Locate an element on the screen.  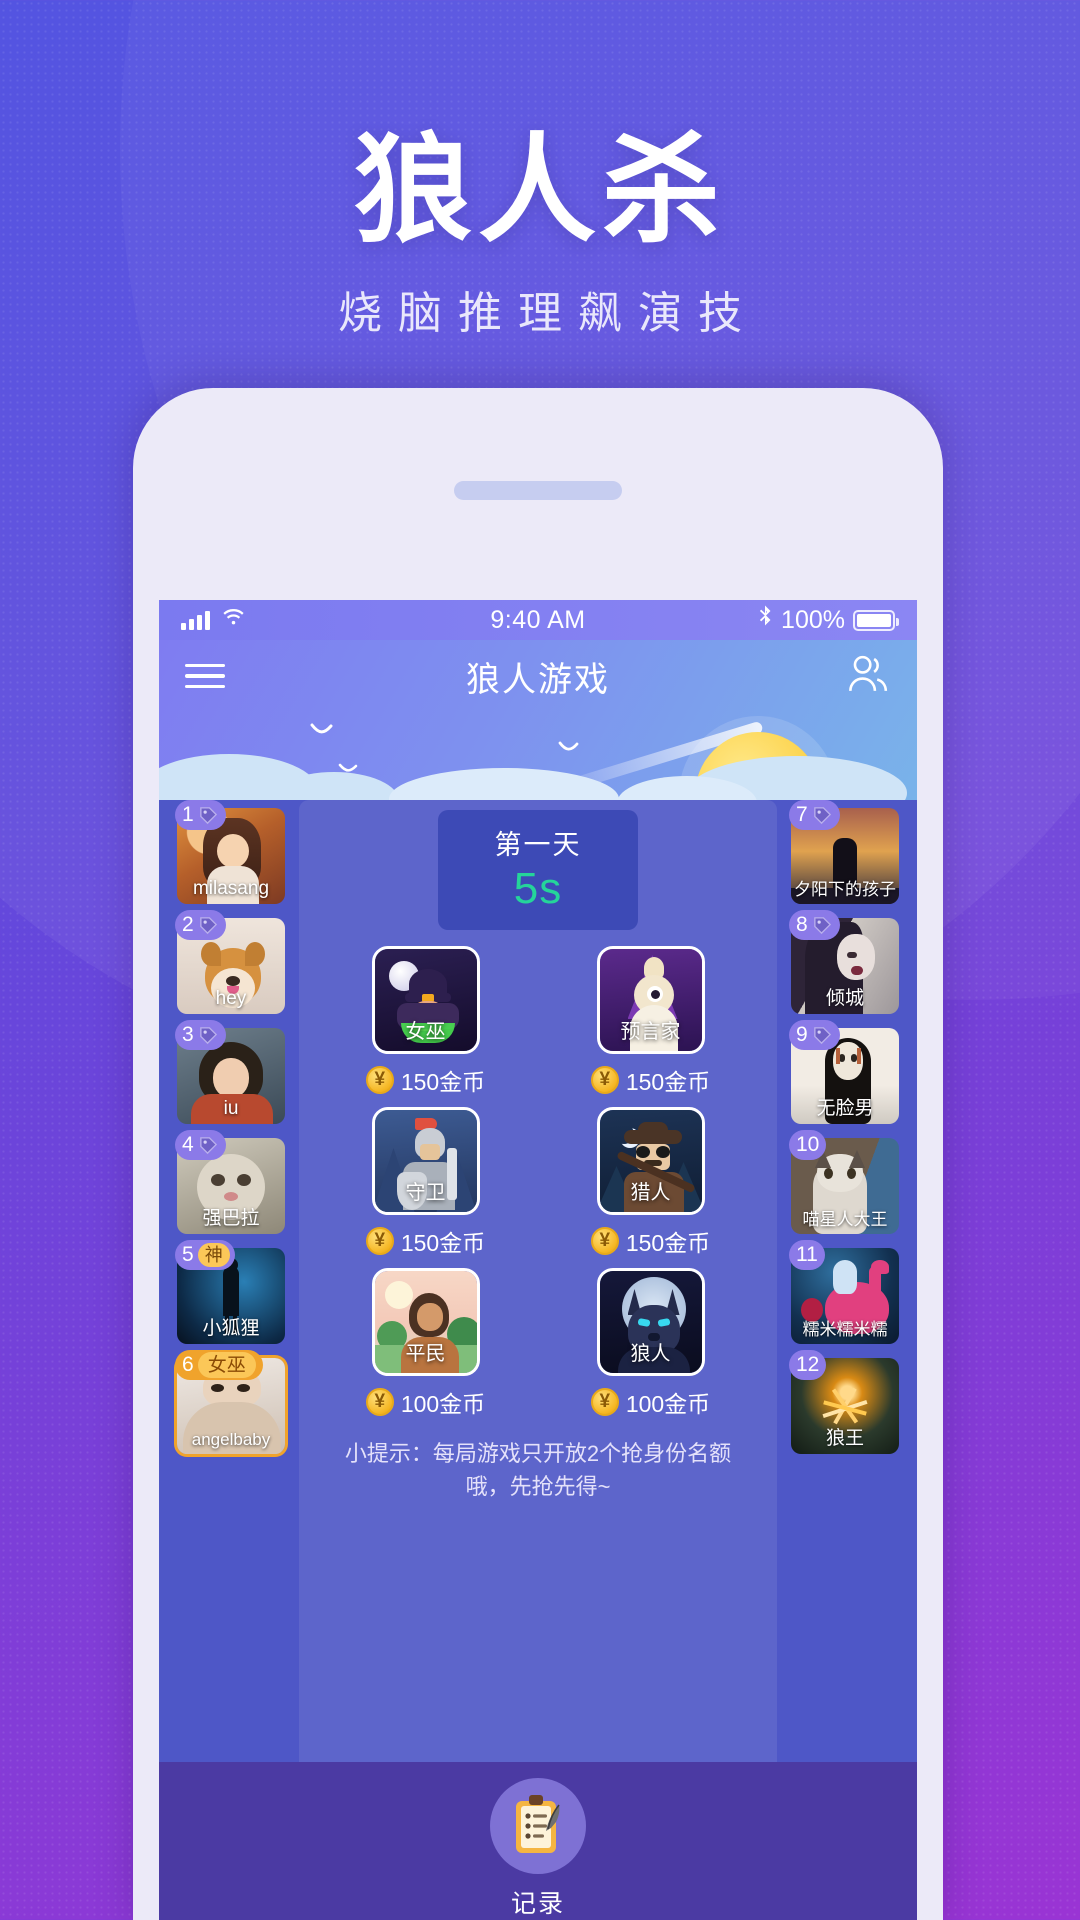
role-cell: 守卫 ¥ 150金币 is located at coordinates (425, 1182).